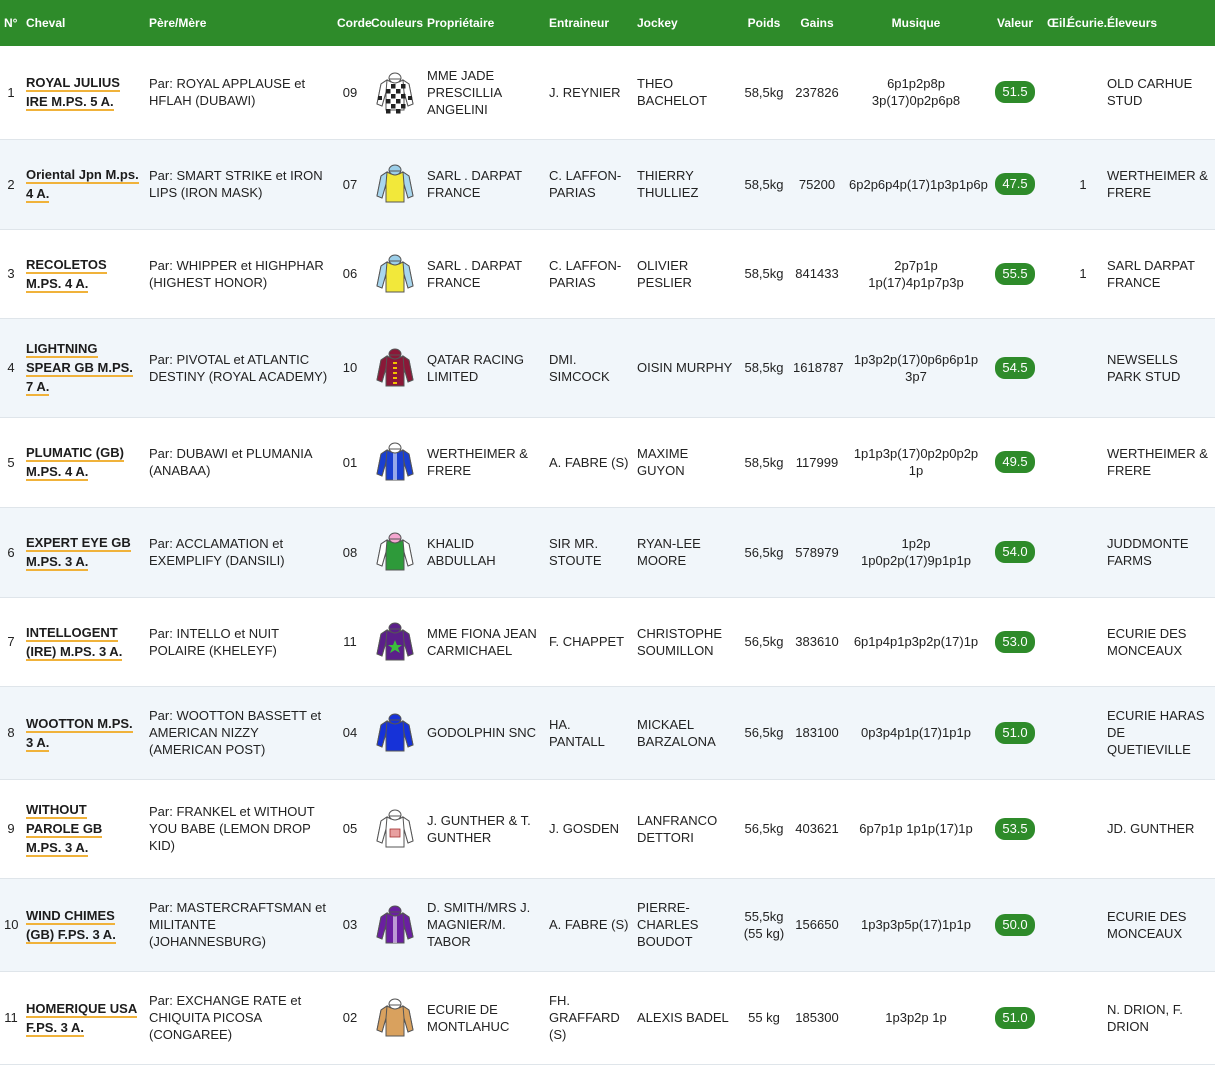 This screenshot has height=1065, width=1215. I want to click on parents-text: Par: DUBAWI et PLUMANIA (ANABAA), so click(230, 462).